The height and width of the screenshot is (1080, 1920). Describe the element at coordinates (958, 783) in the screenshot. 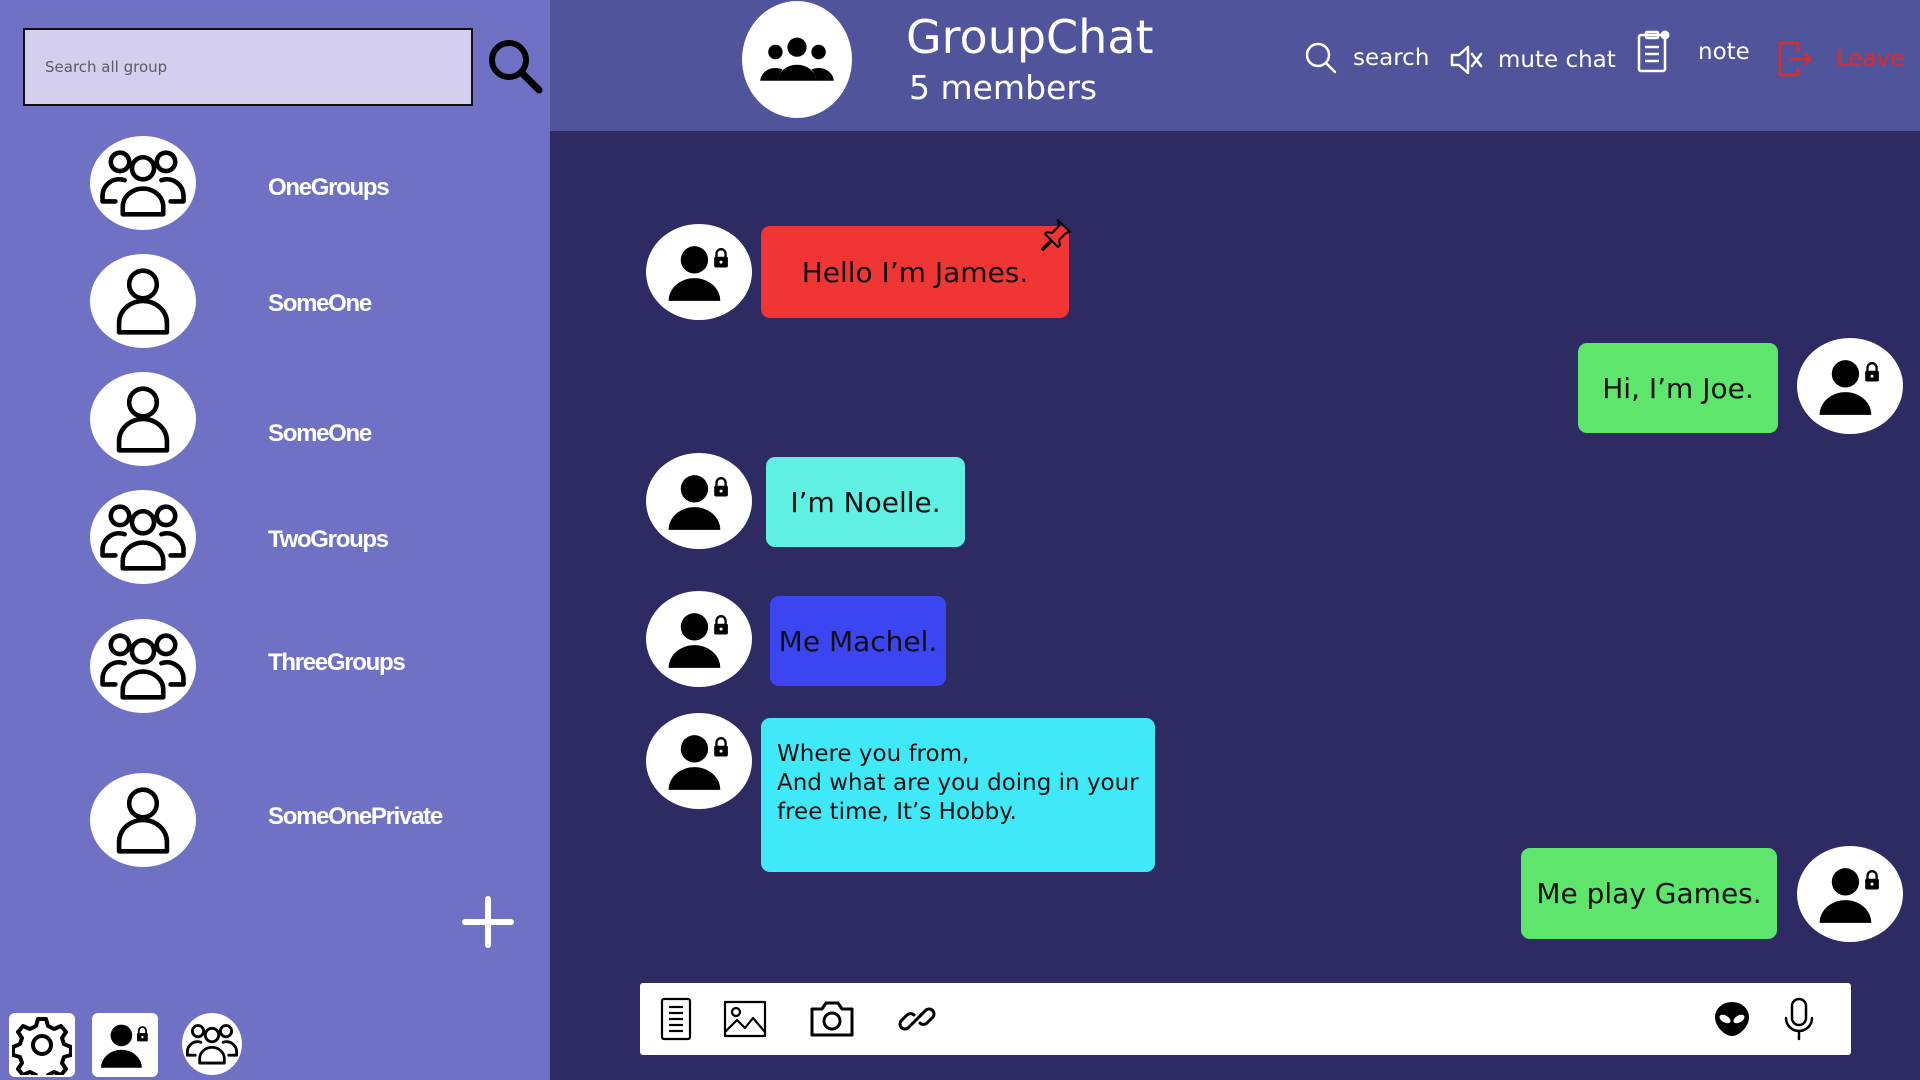

I see `message-line: And what are you doing in your` at that location.